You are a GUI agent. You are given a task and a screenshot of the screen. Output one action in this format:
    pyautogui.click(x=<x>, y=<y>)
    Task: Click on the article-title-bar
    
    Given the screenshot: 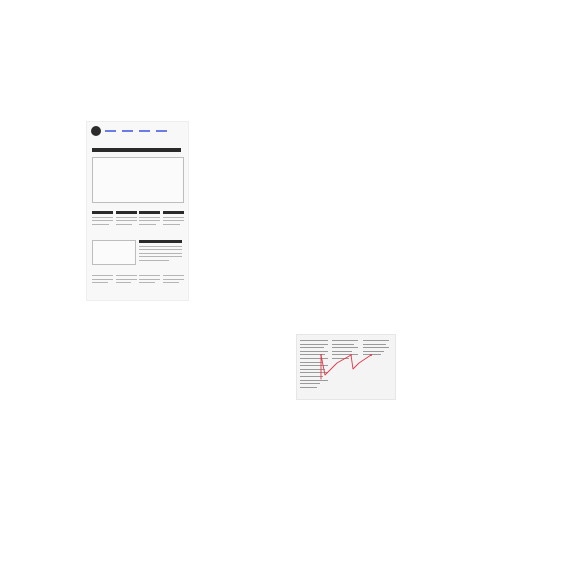 What is the action you would take?
    pyautogui.click(x=160, y=241)
    